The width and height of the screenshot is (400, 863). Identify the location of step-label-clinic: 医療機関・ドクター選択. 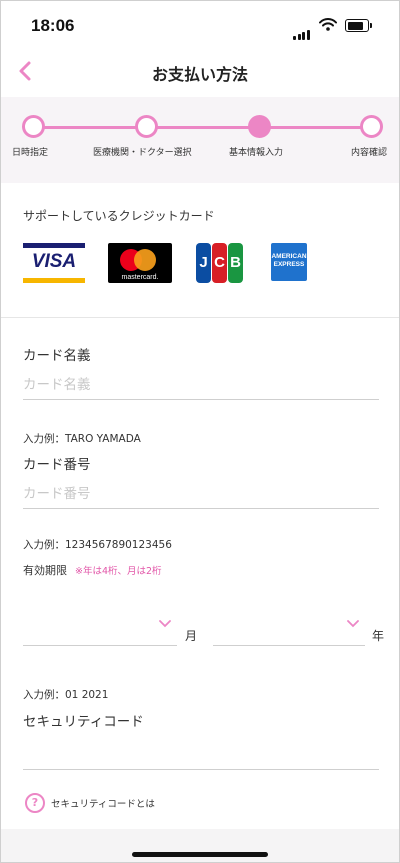
(142, 153).